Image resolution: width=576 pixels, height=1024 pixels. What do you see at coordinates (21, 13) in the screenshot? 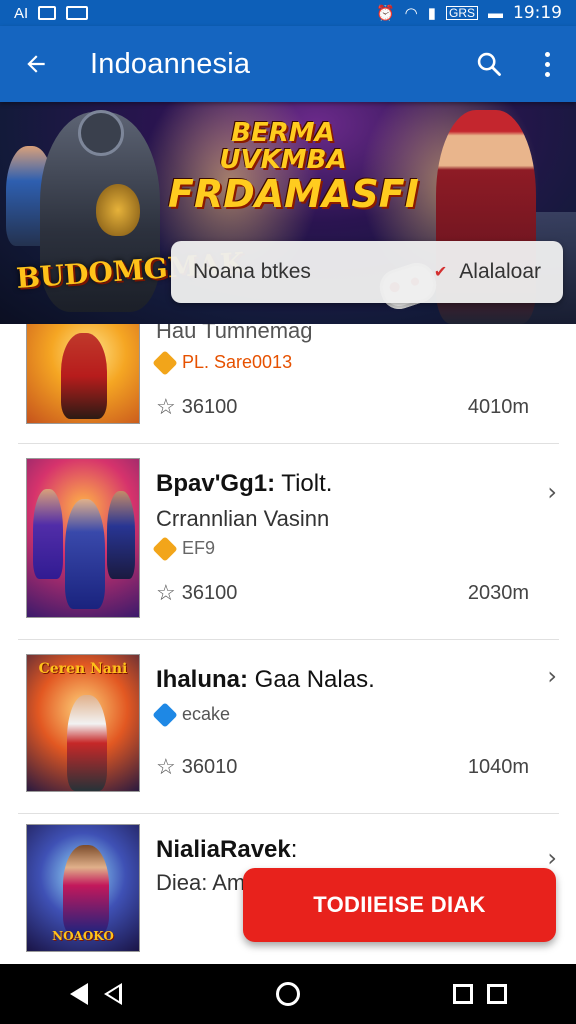
I see `carrier-text: AI` at bounding box center [21, 13].